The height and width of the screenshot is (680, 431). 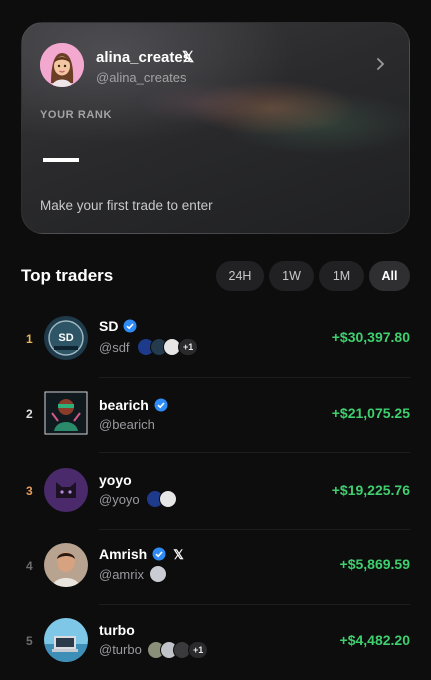 I want to click on trader-pnl: +$21,075.25, so click(x=370, y=413).